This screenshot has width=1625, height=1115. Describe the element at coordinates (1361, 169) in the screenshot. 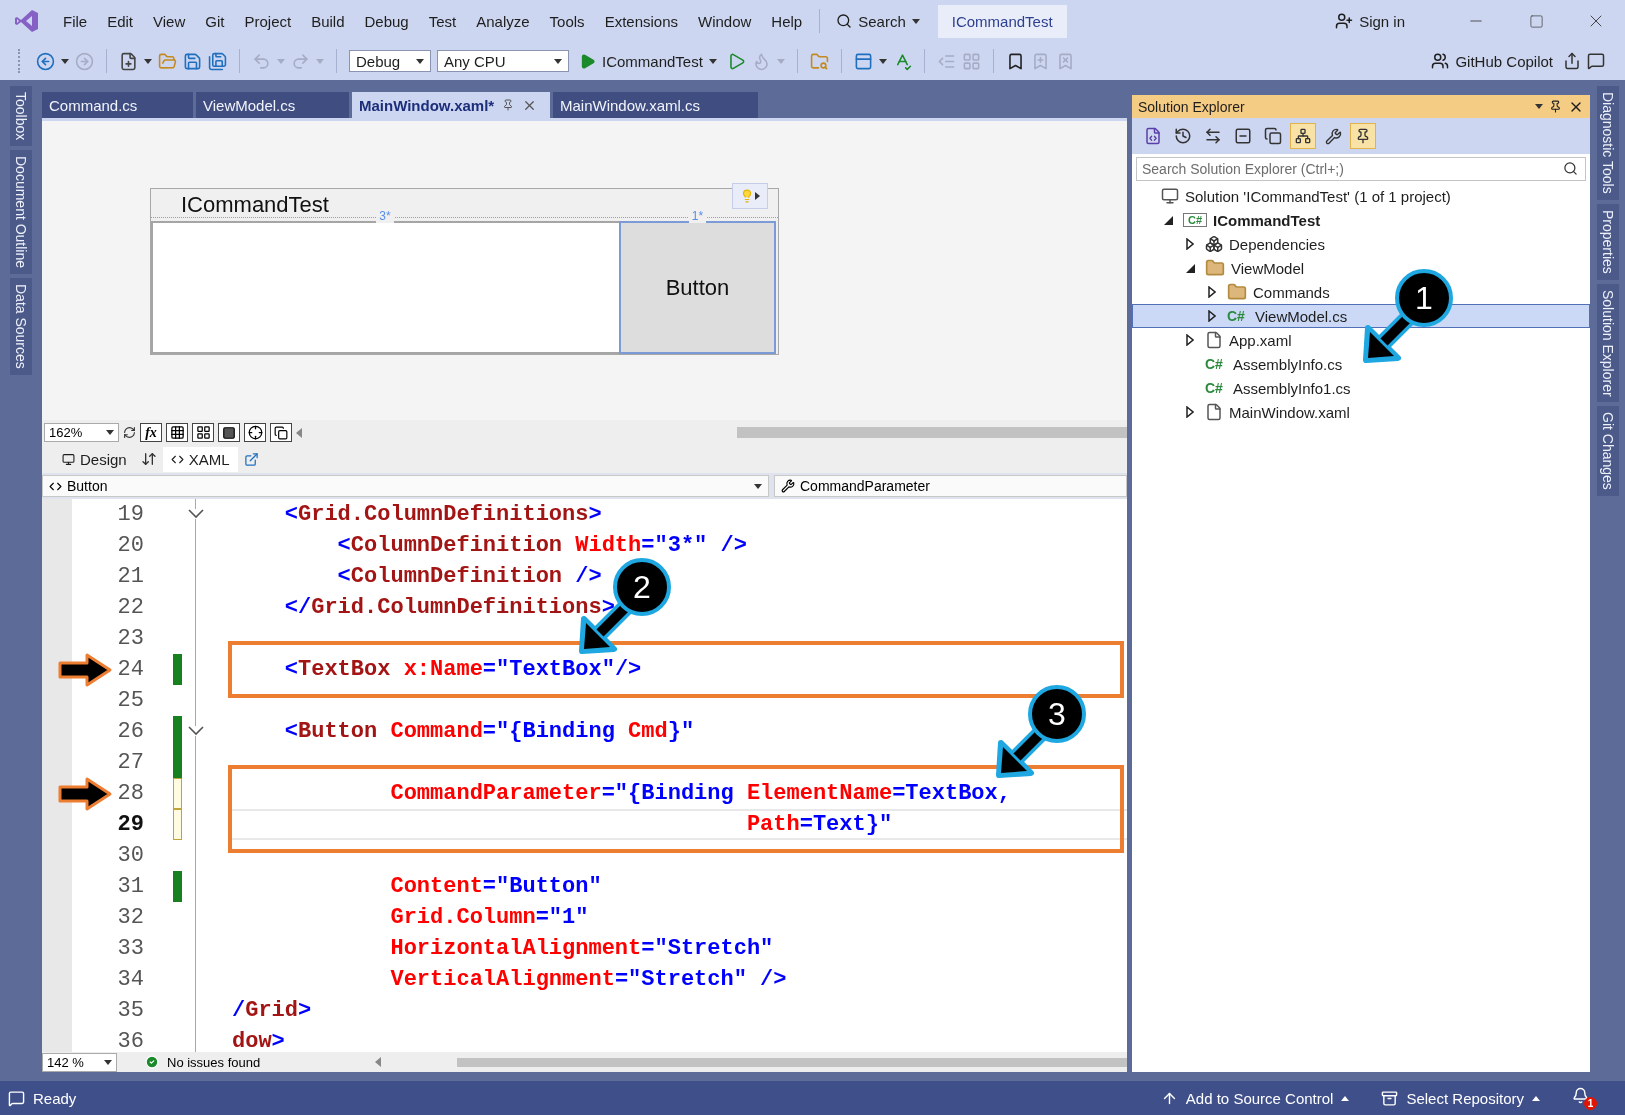

I see `search-field: Search Solution Explorer (Ctrl+;)` at that location.